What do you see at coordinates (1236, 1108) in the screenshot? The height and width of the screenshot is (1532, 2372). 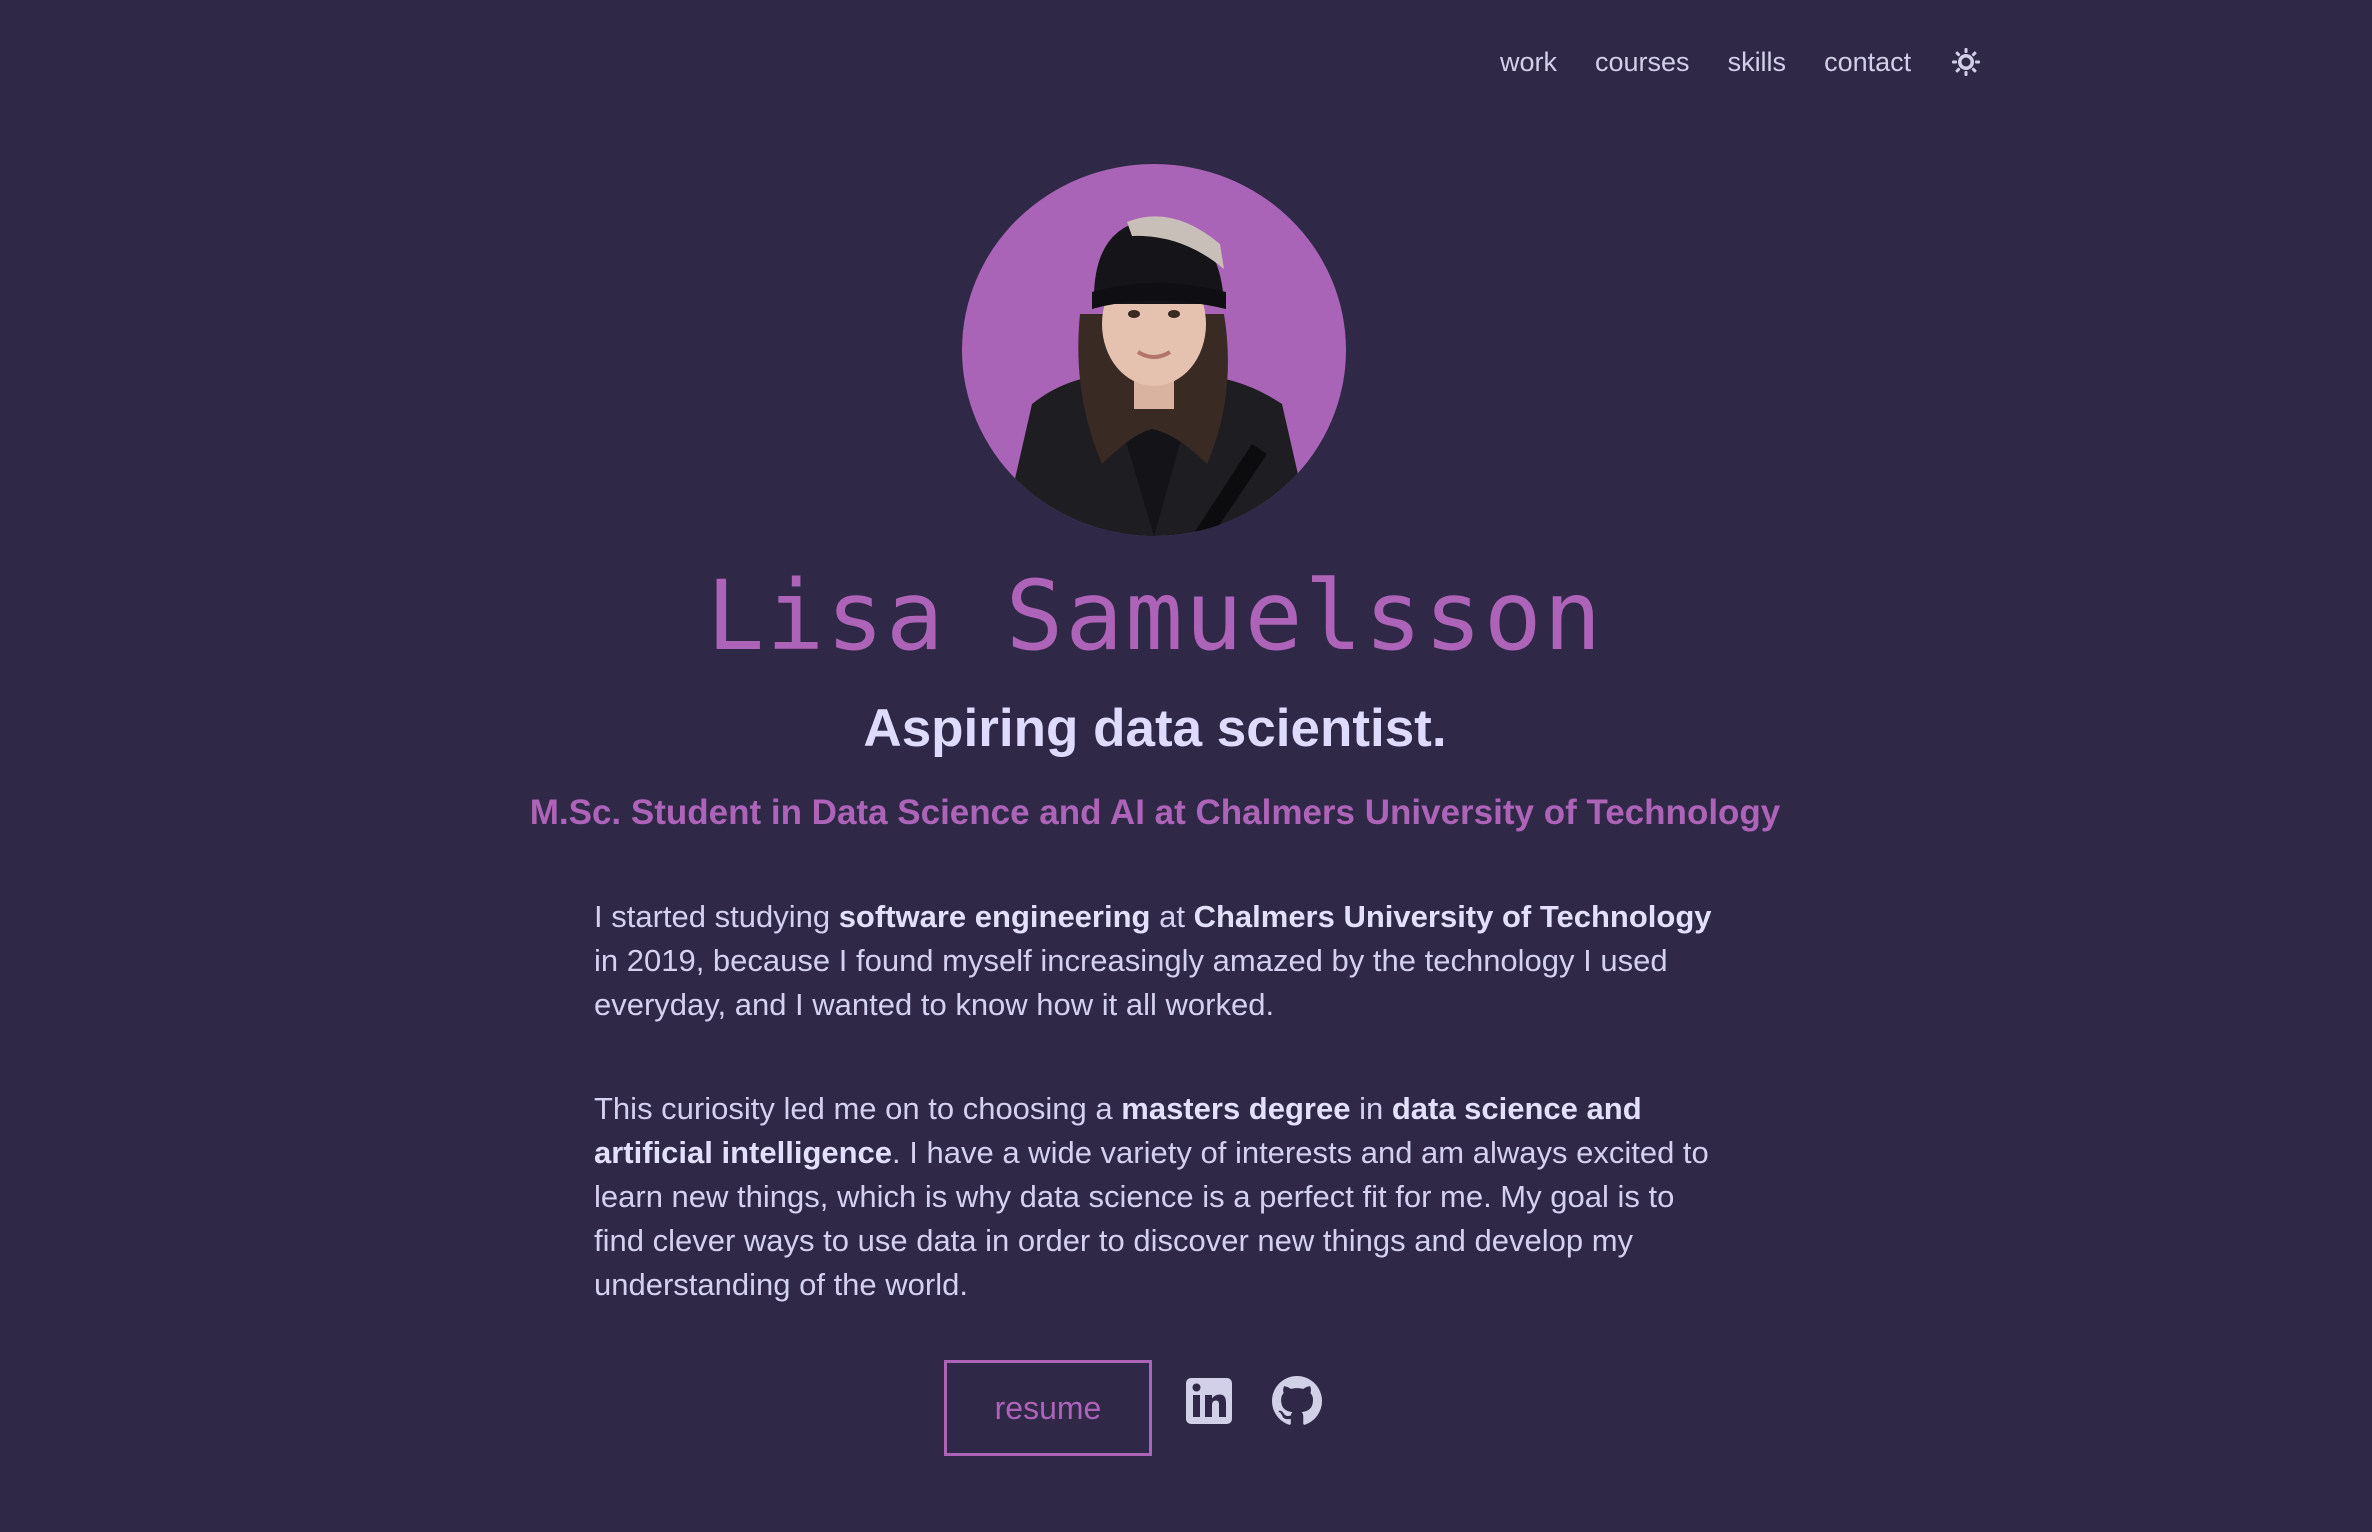 I see `bio-highlight: masters degree` at bounding box center [1236, 1108].